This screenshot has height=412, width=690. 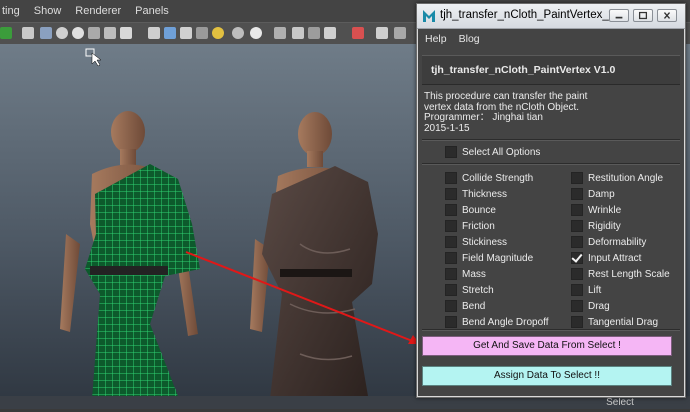 I want to click on option-checkbox: Friction, so click(x=470, y=226).